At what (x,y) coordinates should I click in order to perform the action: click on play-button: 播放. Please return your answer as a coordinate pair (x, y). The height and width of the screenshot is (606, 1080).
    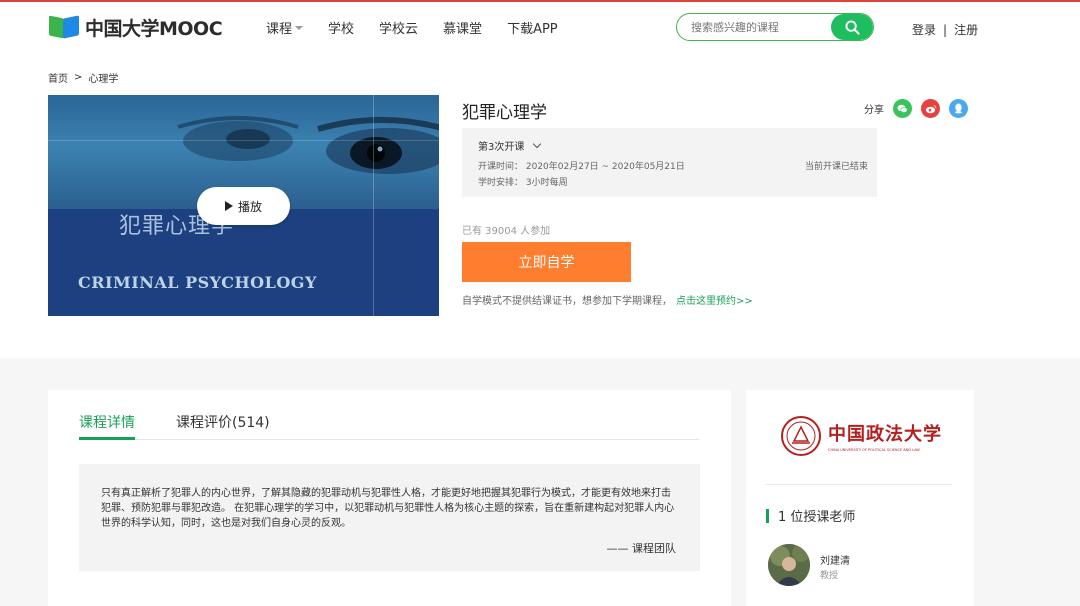
    Looking at the image, I should click on (243, 206).